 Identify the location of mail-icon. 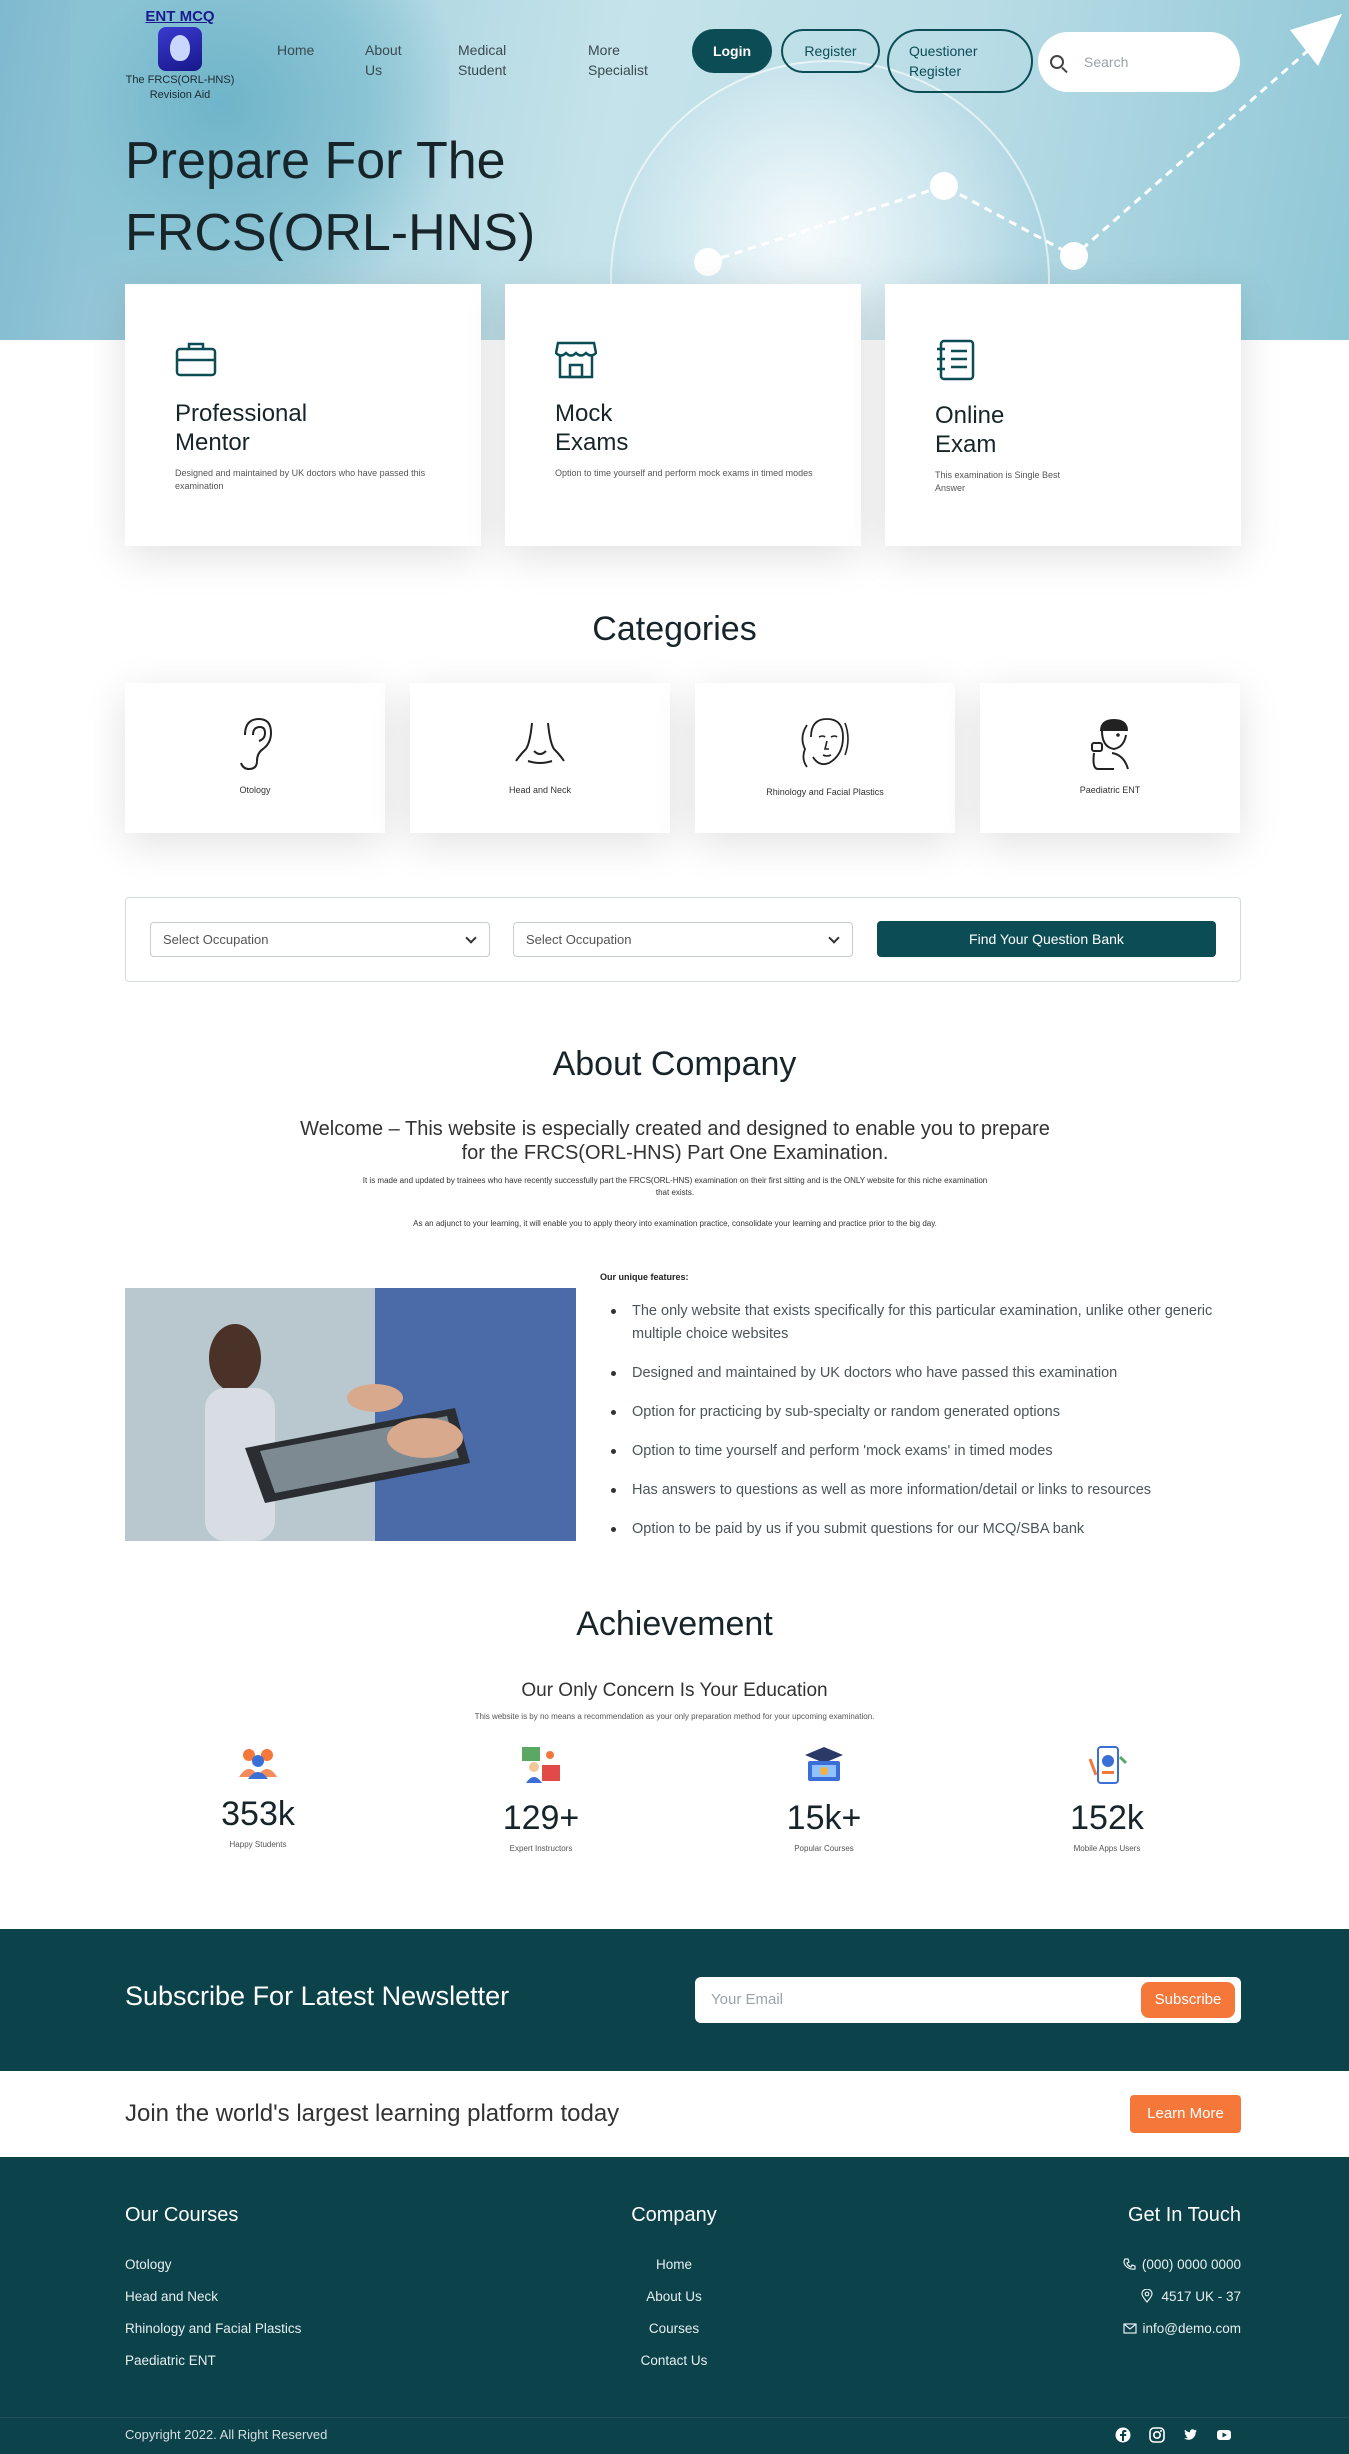
(1129, 2328).